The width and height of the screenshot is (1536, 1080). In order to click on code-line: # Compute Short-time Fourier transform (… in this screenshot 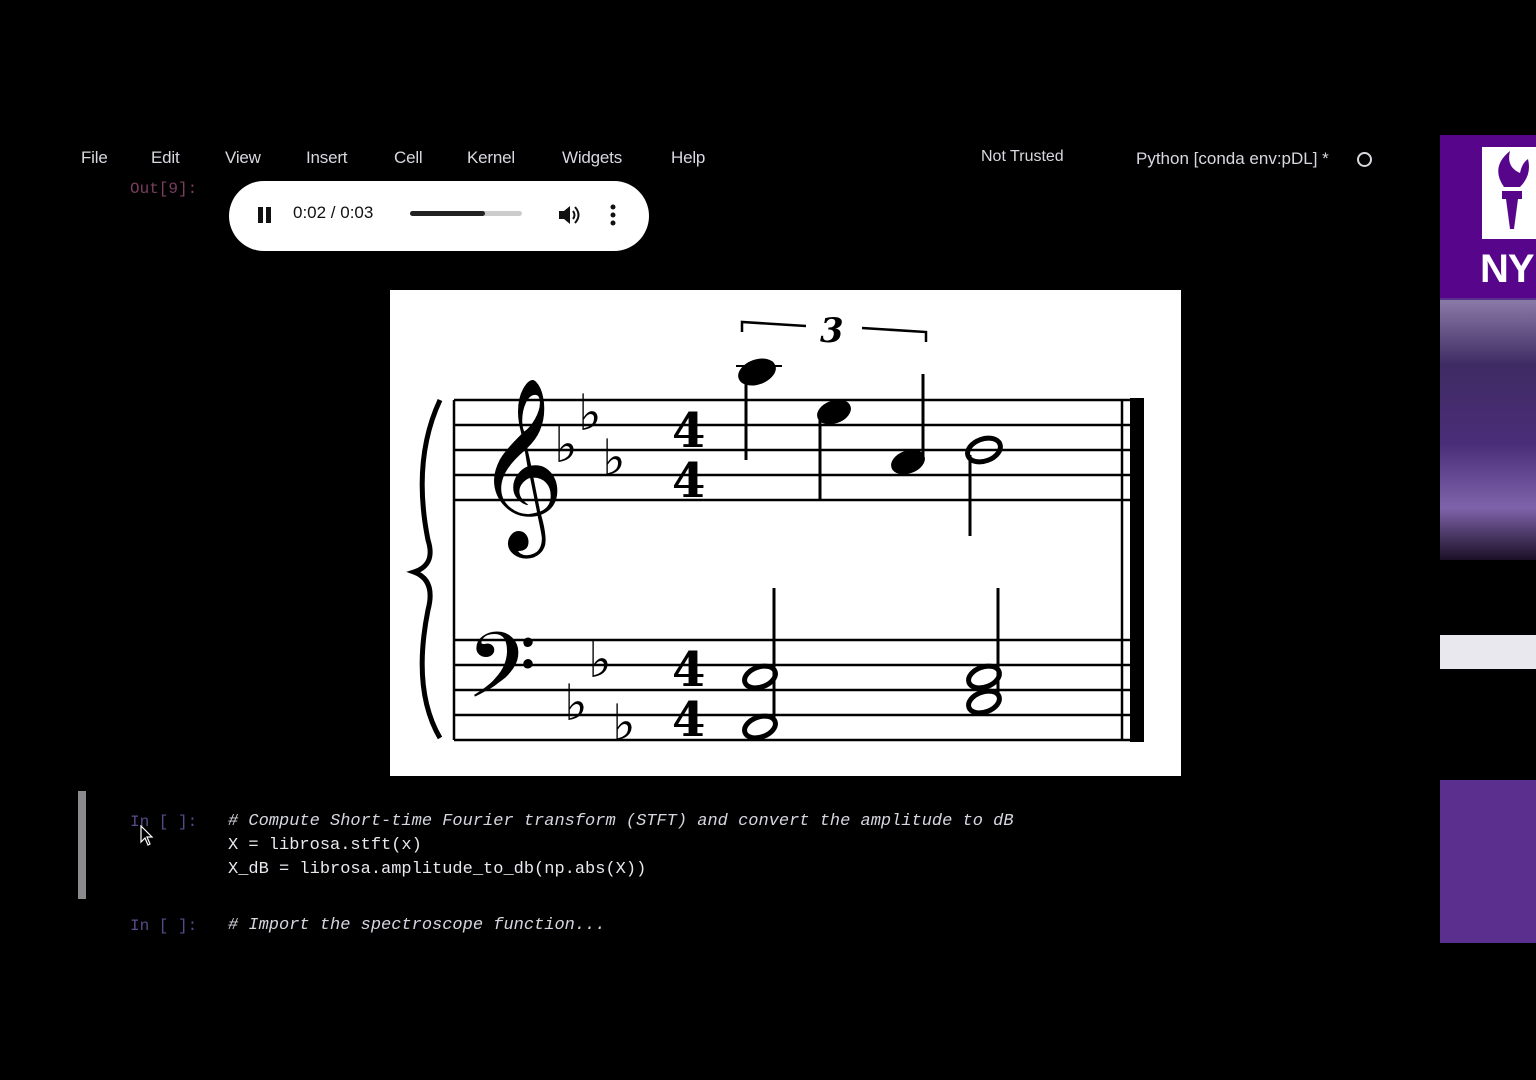, I will do `click(621, 821)`.